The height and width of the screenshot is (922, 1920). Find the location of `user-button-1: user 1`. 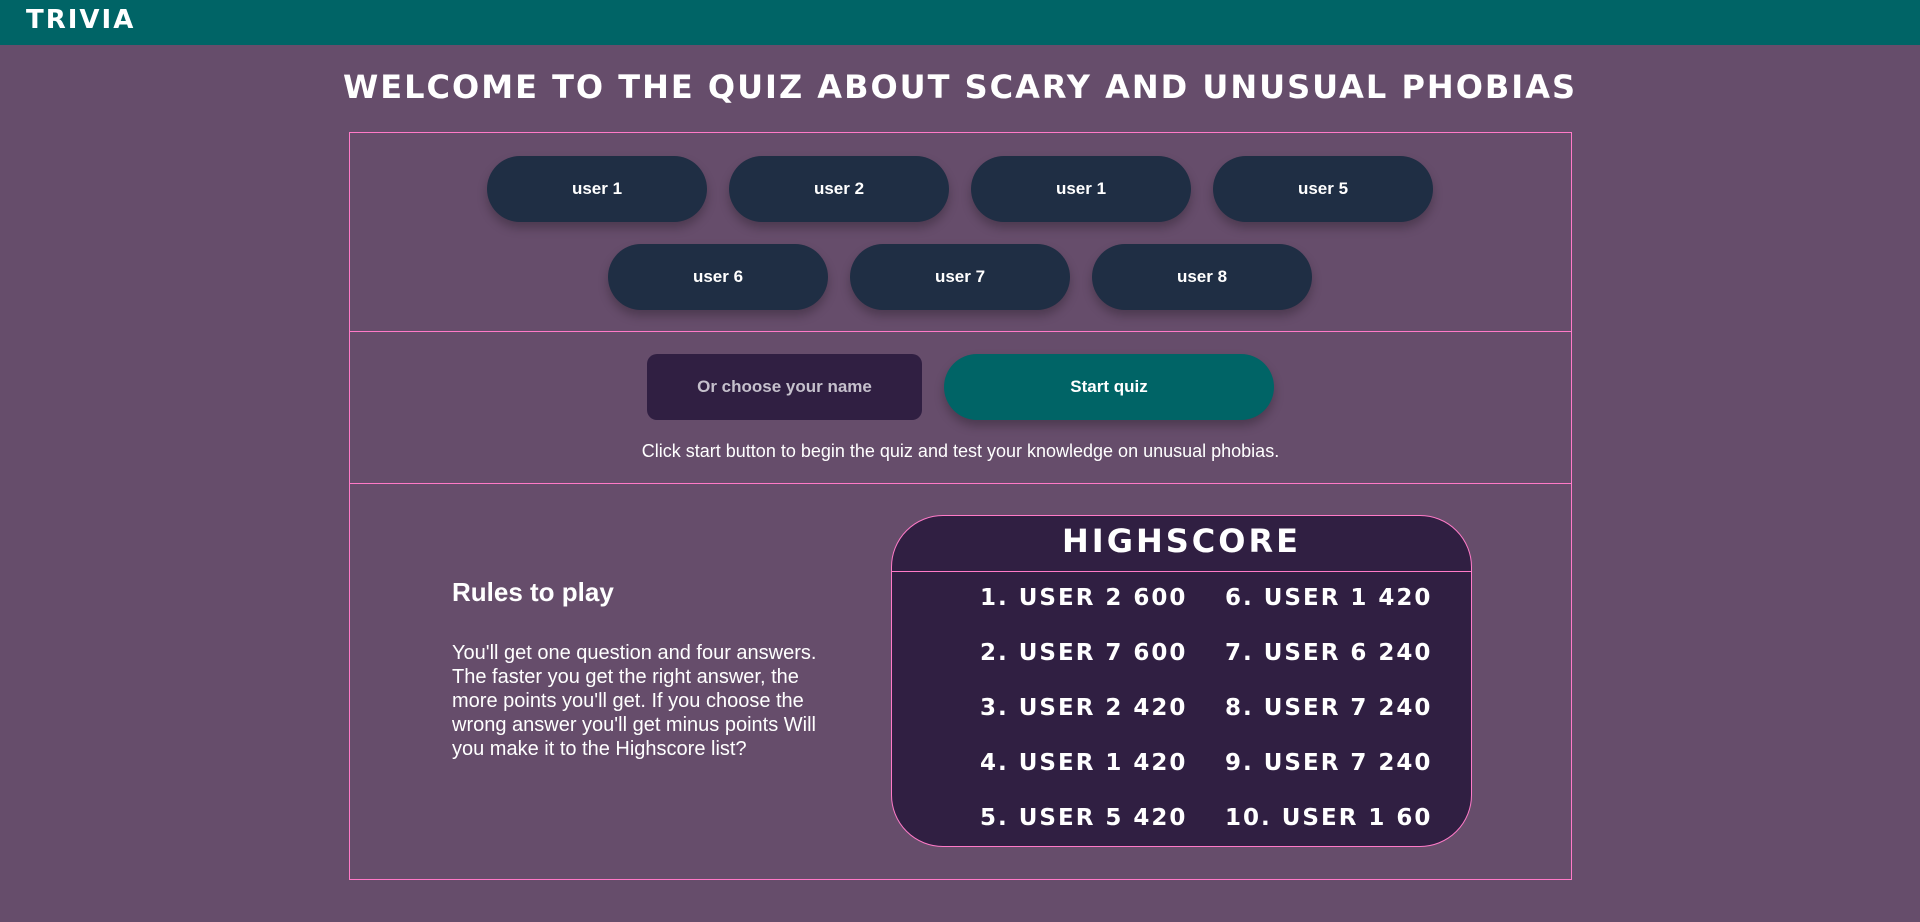

user-button-1: user 1 is located at coordinates (597, 189).